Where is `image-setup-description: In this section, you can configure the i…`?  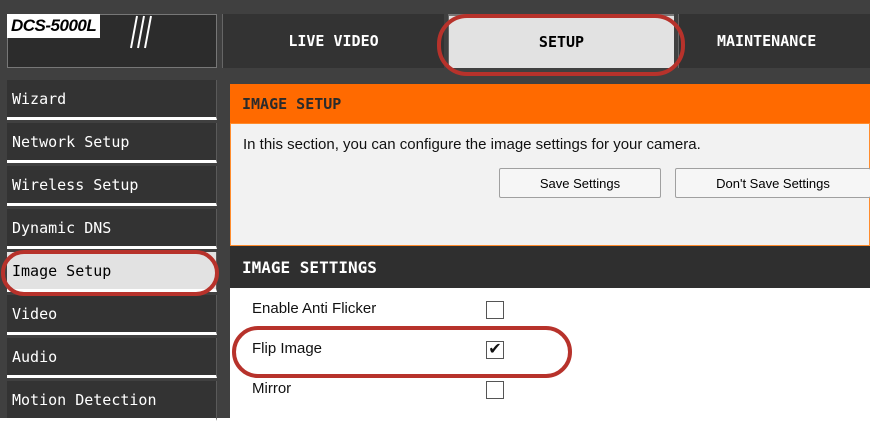
image-setup-description: In this section, you can configure the i… is located at coordinates (472, 144).